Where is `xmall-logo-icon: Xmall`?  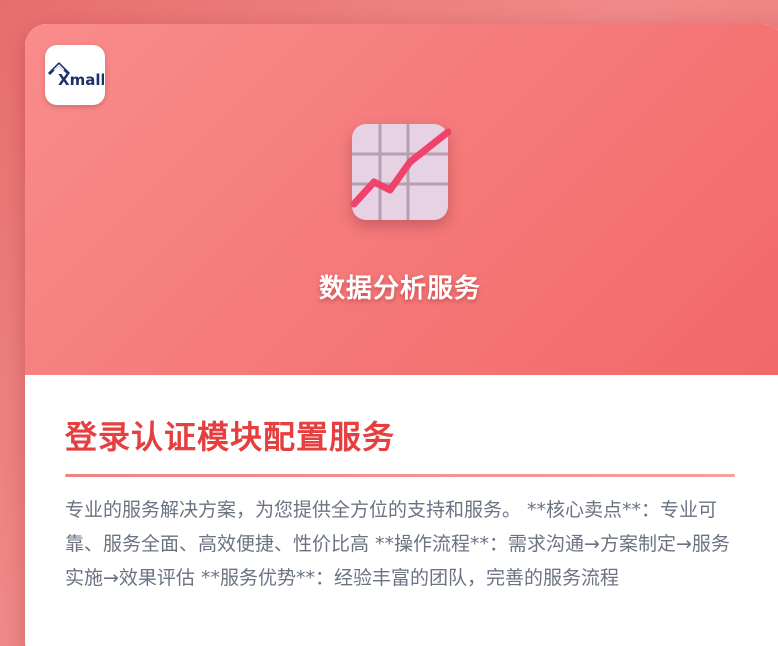
xmall-logo-icon: Xmall is located at coordinates (75, 75).